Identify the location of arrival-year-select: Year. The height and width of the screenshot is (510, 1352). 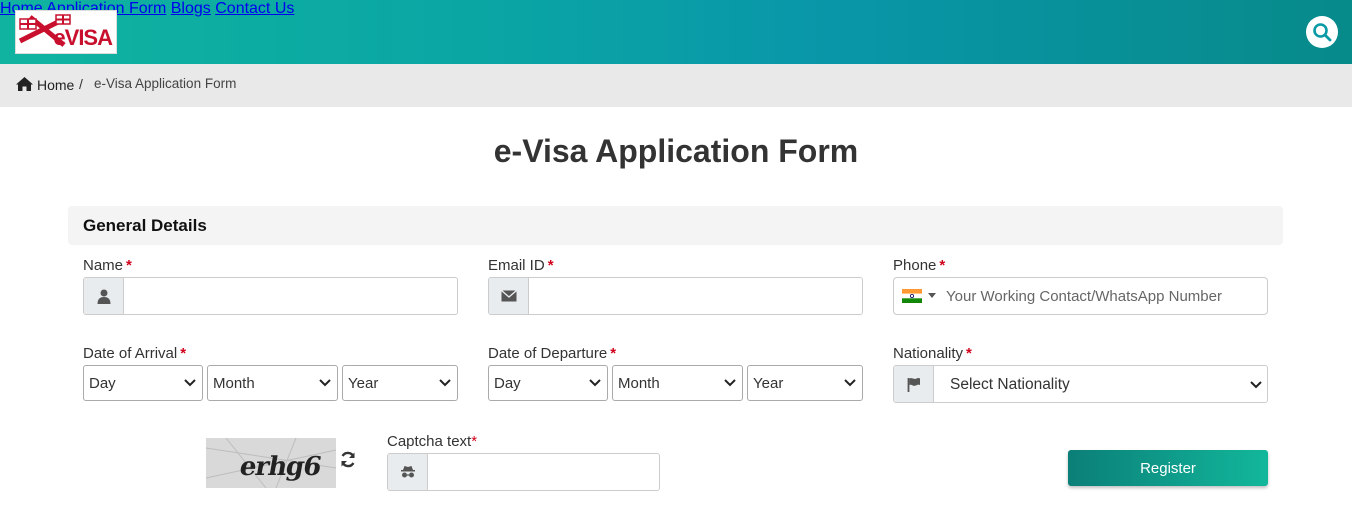
(400, 383).